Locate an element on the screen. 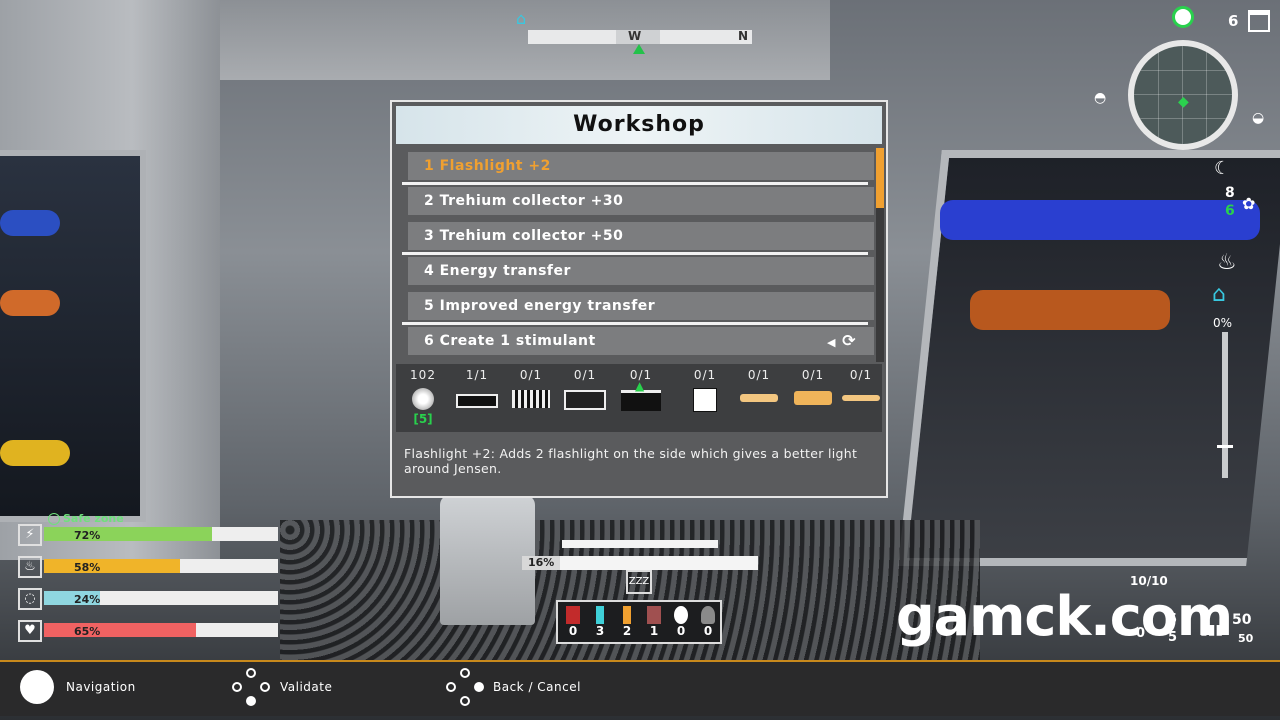 The height and width of the screenshot is (720, 1280). ore-icon is located at coordinates (423, 399).